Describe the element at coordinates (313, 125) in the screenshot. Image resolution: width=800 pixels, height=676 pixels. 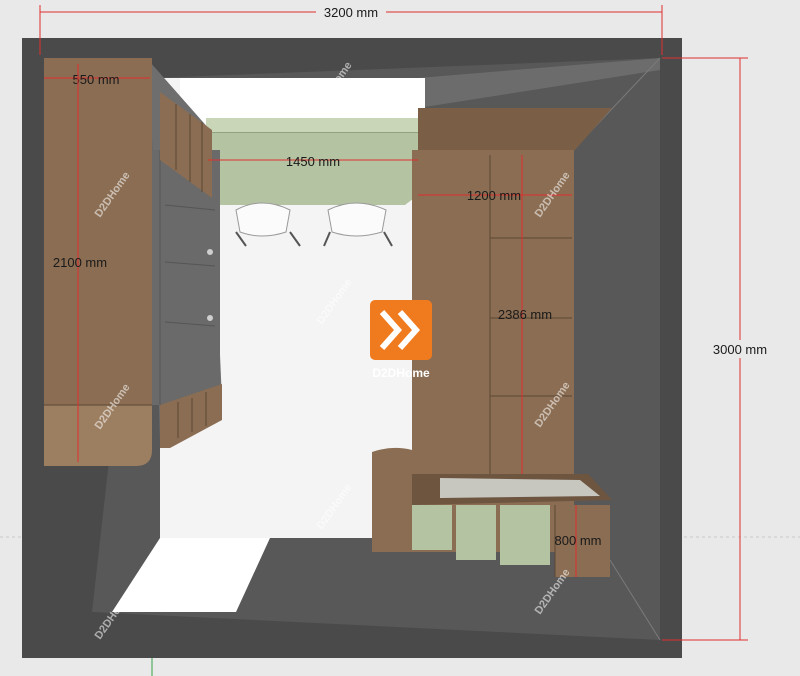
I see `window-sill` at that location.